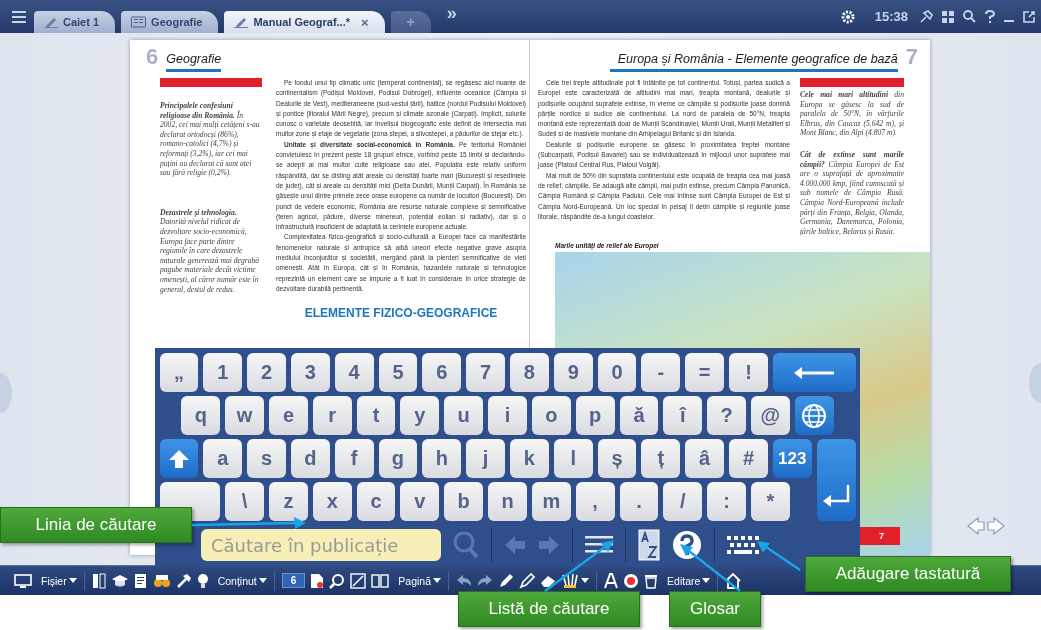  Describe the element at coordinates (376, 415) in the screenshot. I see `key: t` at that location.